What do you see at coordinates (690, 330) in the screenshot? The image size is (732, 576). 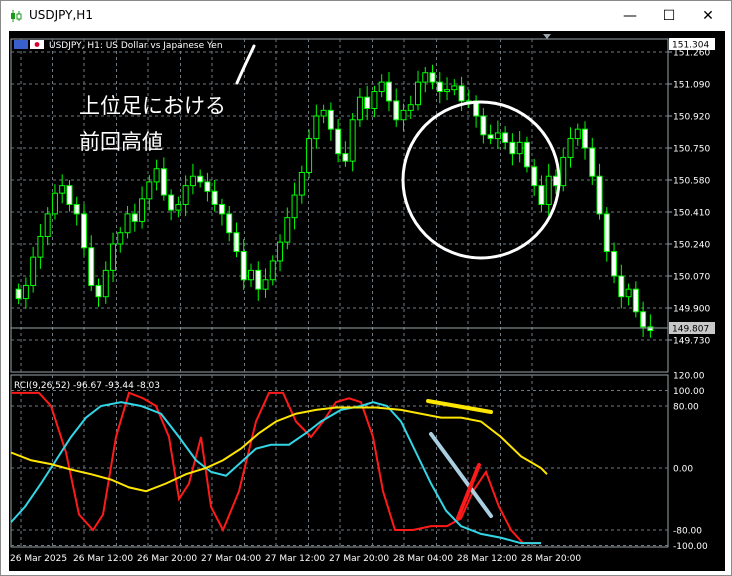 I see `last-price-label: 149.807` at bounding box center [690, 330].